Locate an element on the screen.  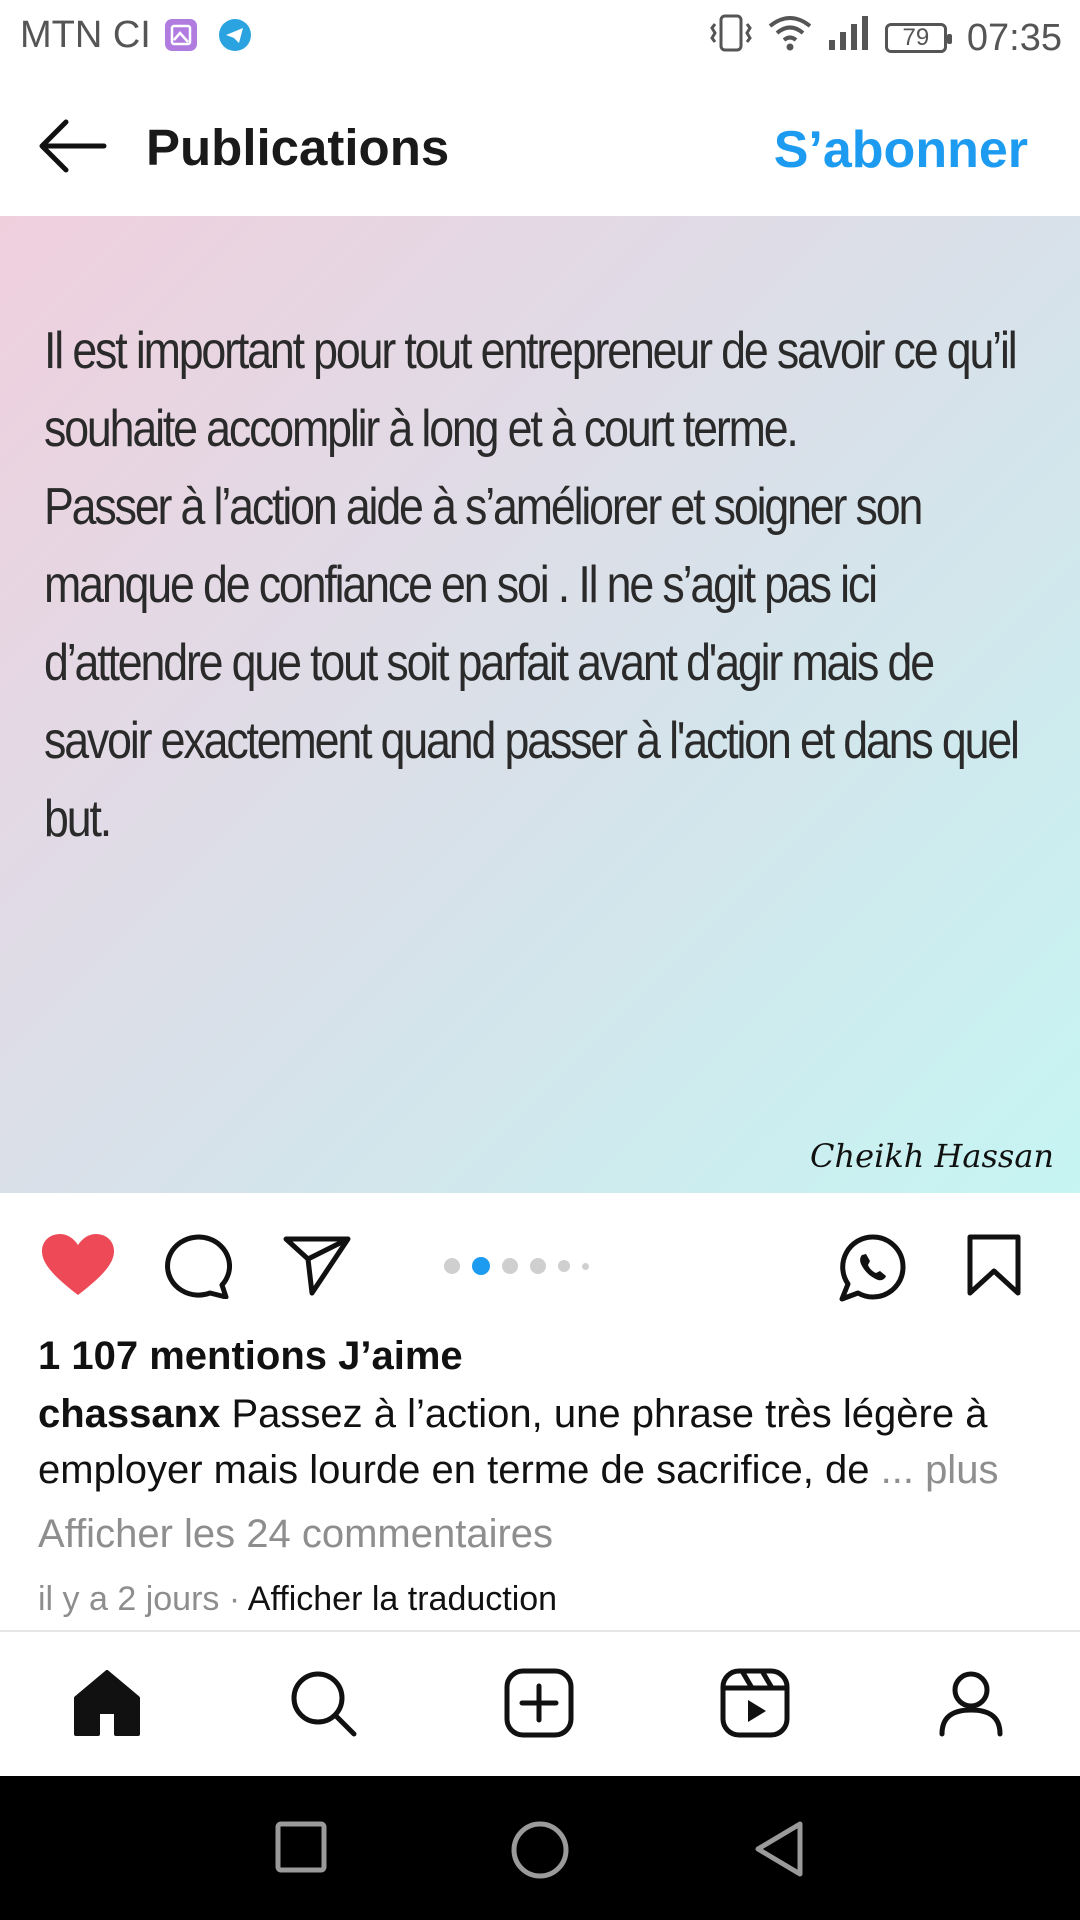
clock: 07:35 is located at coordinates (1014, 37).